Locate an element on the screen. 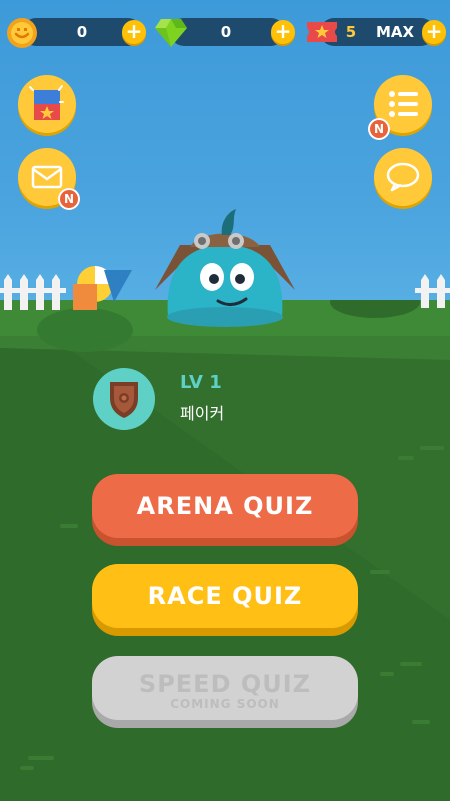 The width and height of the screenshot is (450, 801). rank-avatar is located at coordinates (124, 399).